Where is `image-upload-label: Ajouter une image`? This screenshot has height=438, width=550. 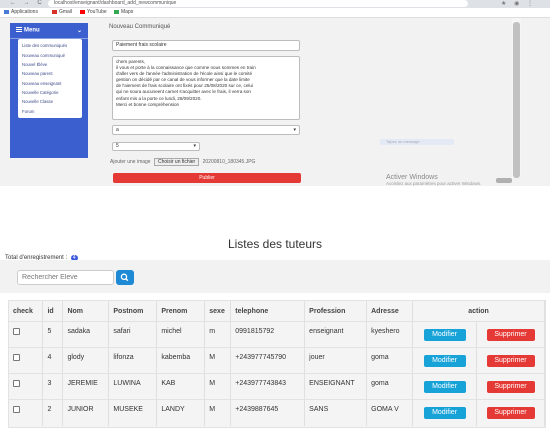 image-upload-label: Ajouter une image is located at coordinates (130, 162).